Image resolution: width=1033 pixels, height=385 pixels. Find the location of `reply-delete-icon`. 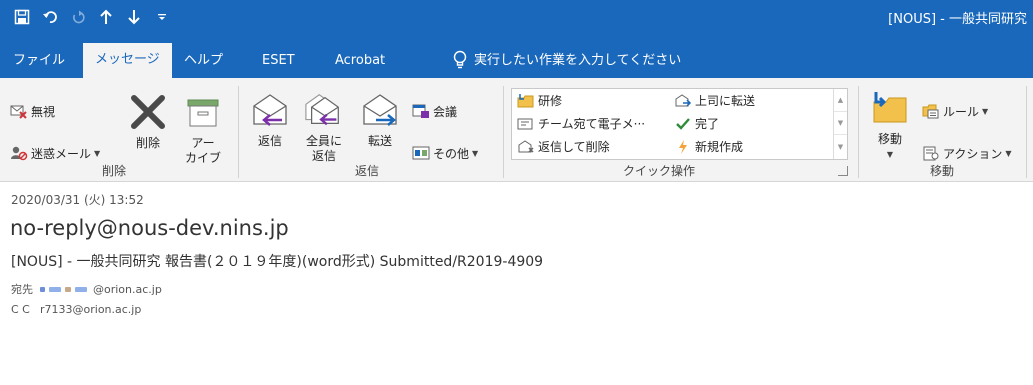

reply-delete-icon is located at coordinates (526, 147).